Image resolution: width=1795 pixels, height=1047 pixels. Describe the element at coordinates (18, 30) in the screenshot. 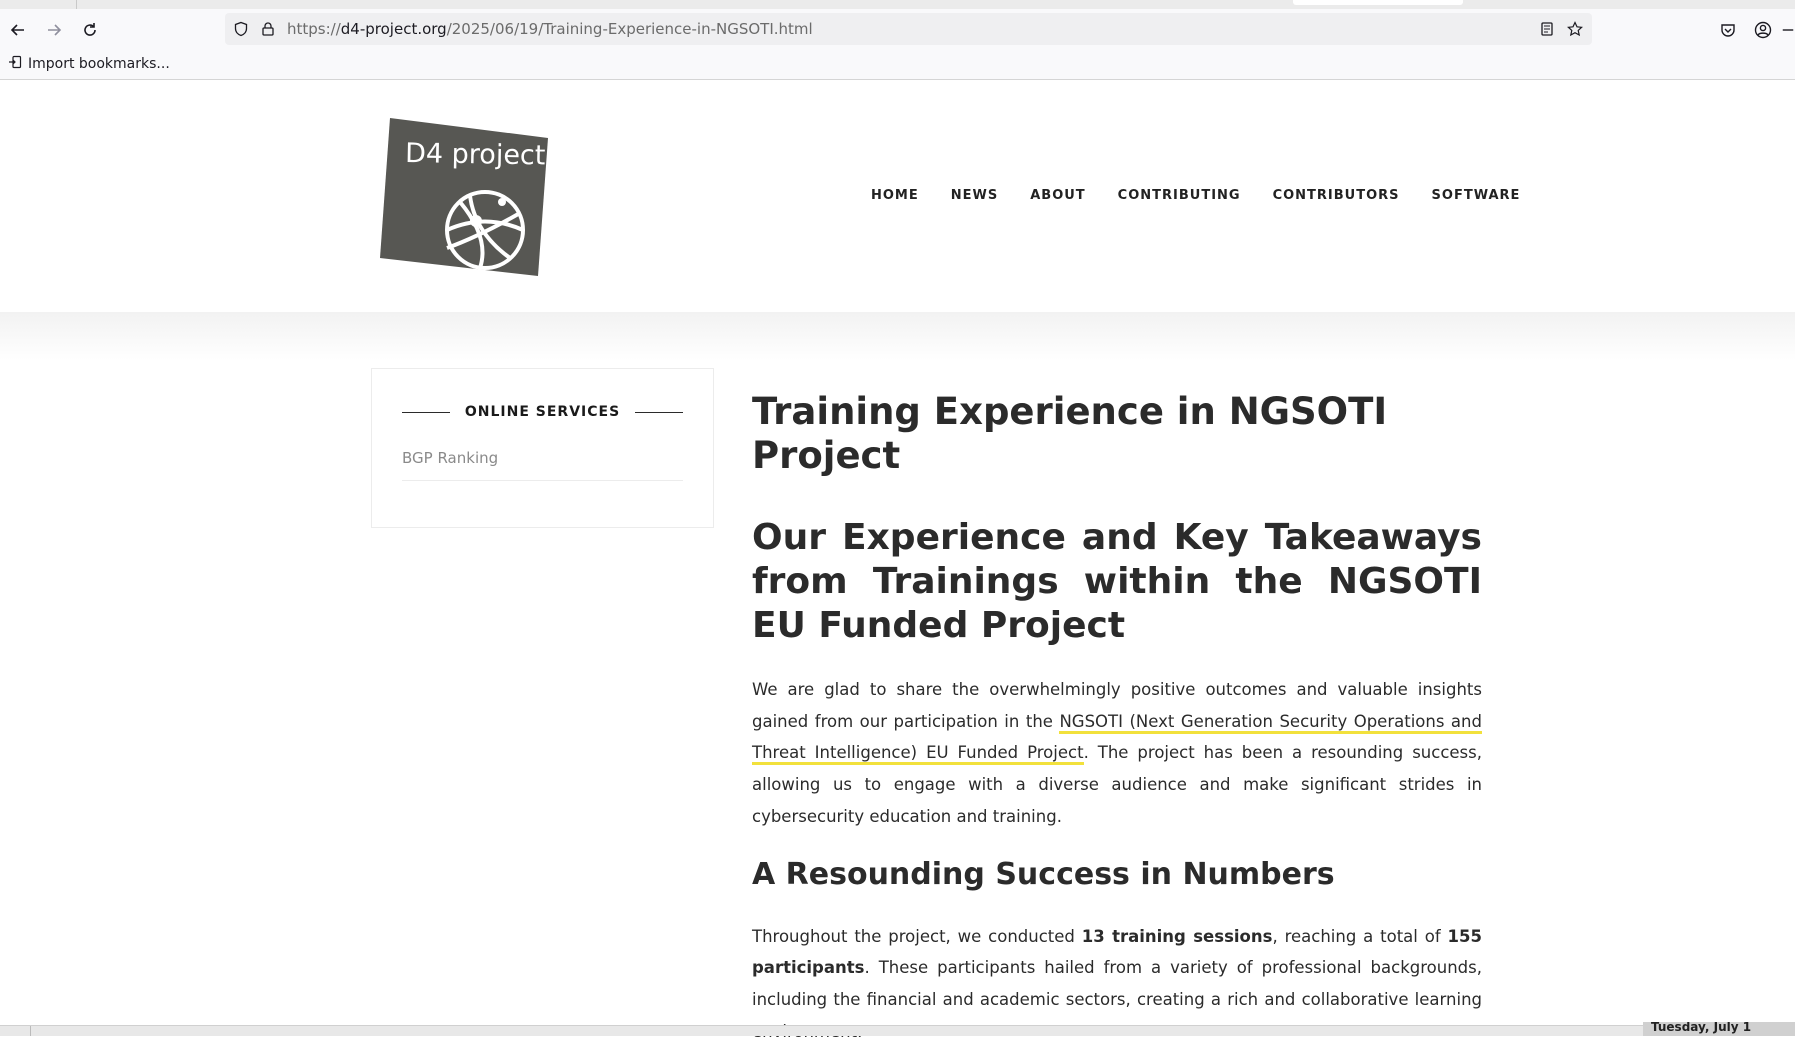

I see `back-icon` at that location.